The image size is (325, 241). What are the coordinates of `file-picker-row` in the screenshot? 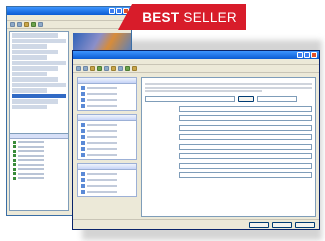 It's located at (228, 99).